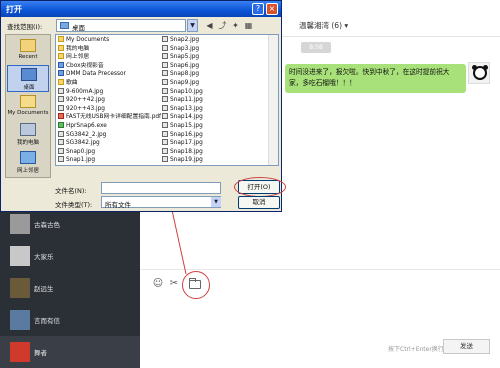  Describe the element at coordinates (272, 9) in the screenshot. I see `close-button: ×` at that location.